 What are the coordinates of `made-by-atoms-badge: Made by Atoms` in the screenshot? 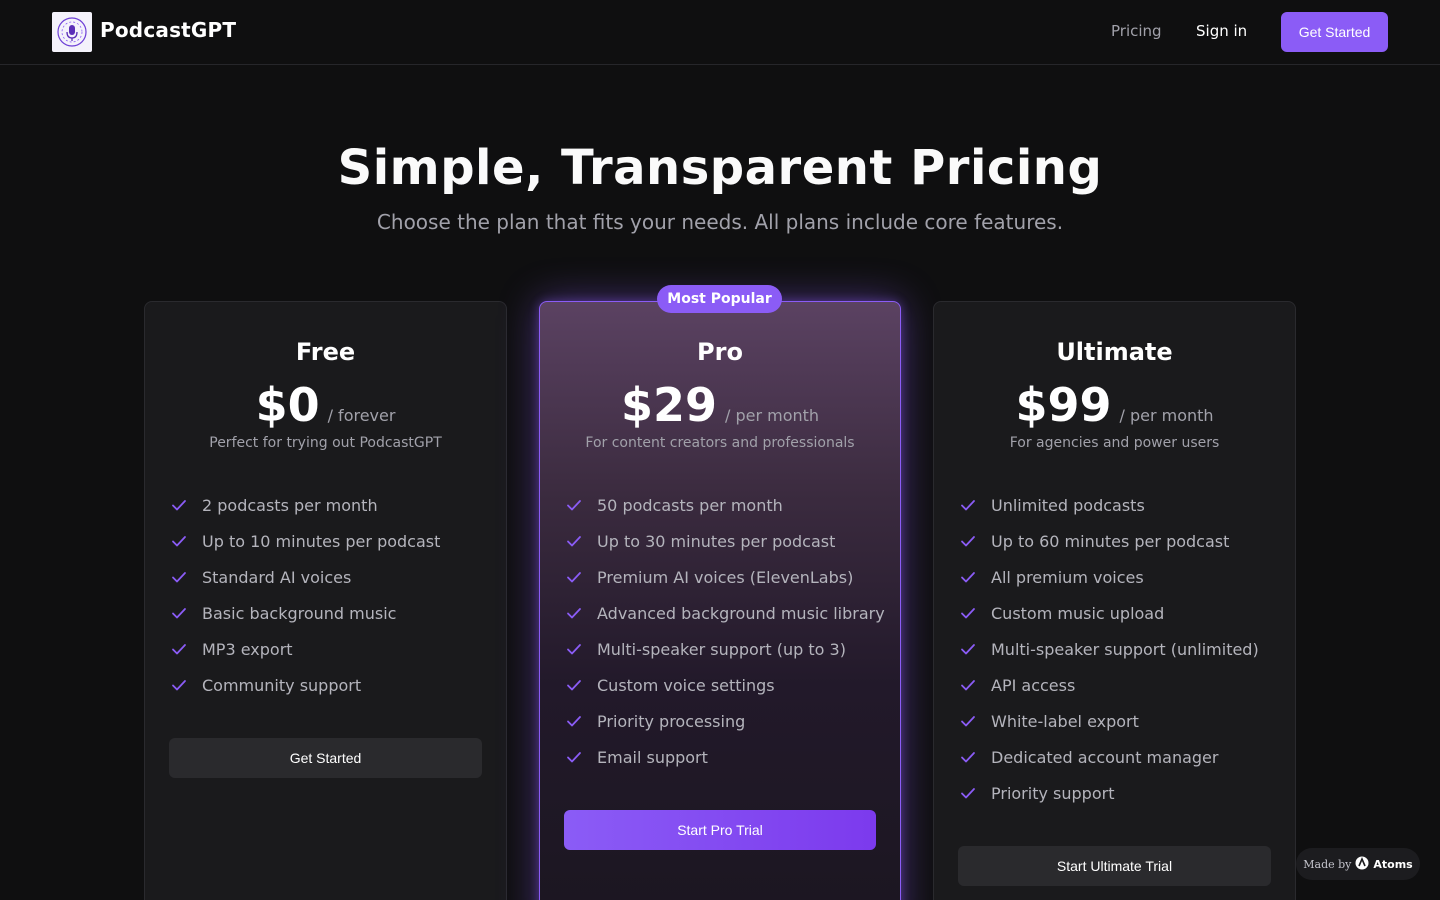 It's located at (1358, 864).